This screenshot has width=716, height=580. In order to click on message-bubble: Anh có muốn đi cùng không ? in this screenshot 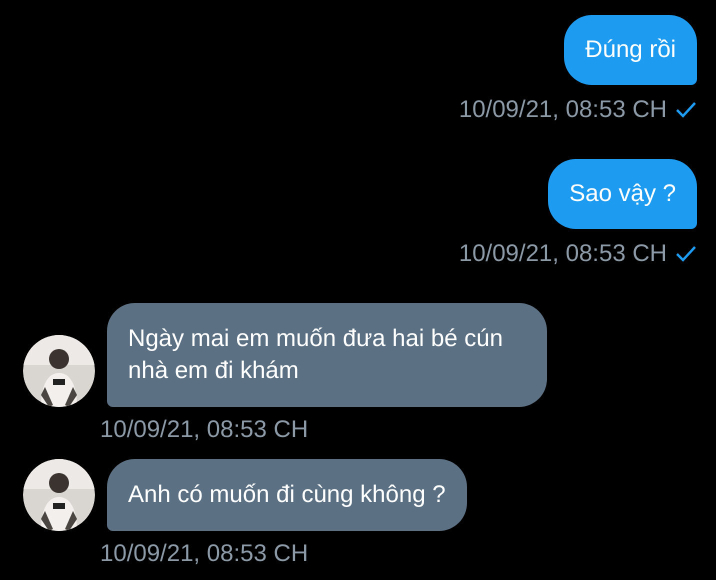, I will do `click(287, 495)`.